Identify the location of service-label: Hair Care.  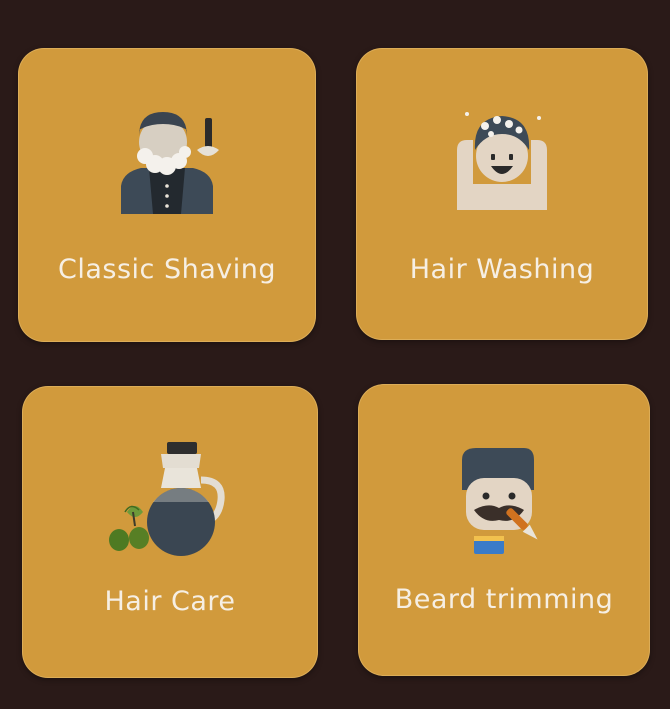
(170, 601).